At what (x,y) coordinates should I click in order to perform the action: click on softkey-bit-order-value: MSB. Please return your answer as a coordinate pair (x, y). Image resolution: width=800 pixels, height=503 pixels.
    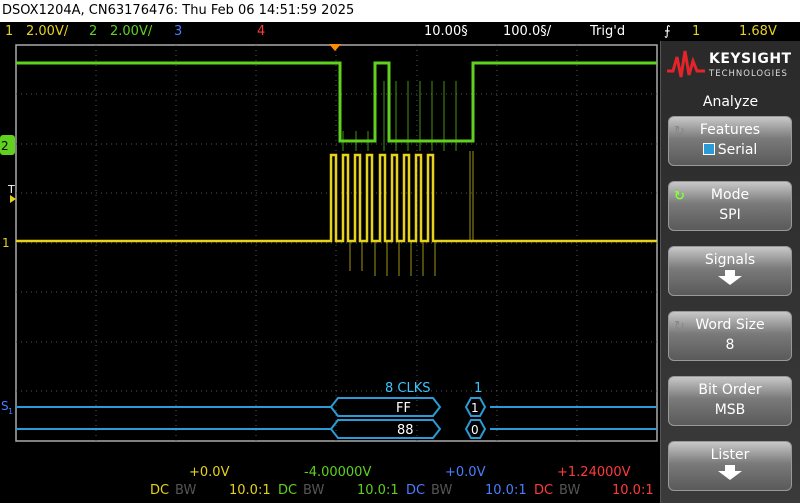
    Looking at the image, I should click on (730, 410).